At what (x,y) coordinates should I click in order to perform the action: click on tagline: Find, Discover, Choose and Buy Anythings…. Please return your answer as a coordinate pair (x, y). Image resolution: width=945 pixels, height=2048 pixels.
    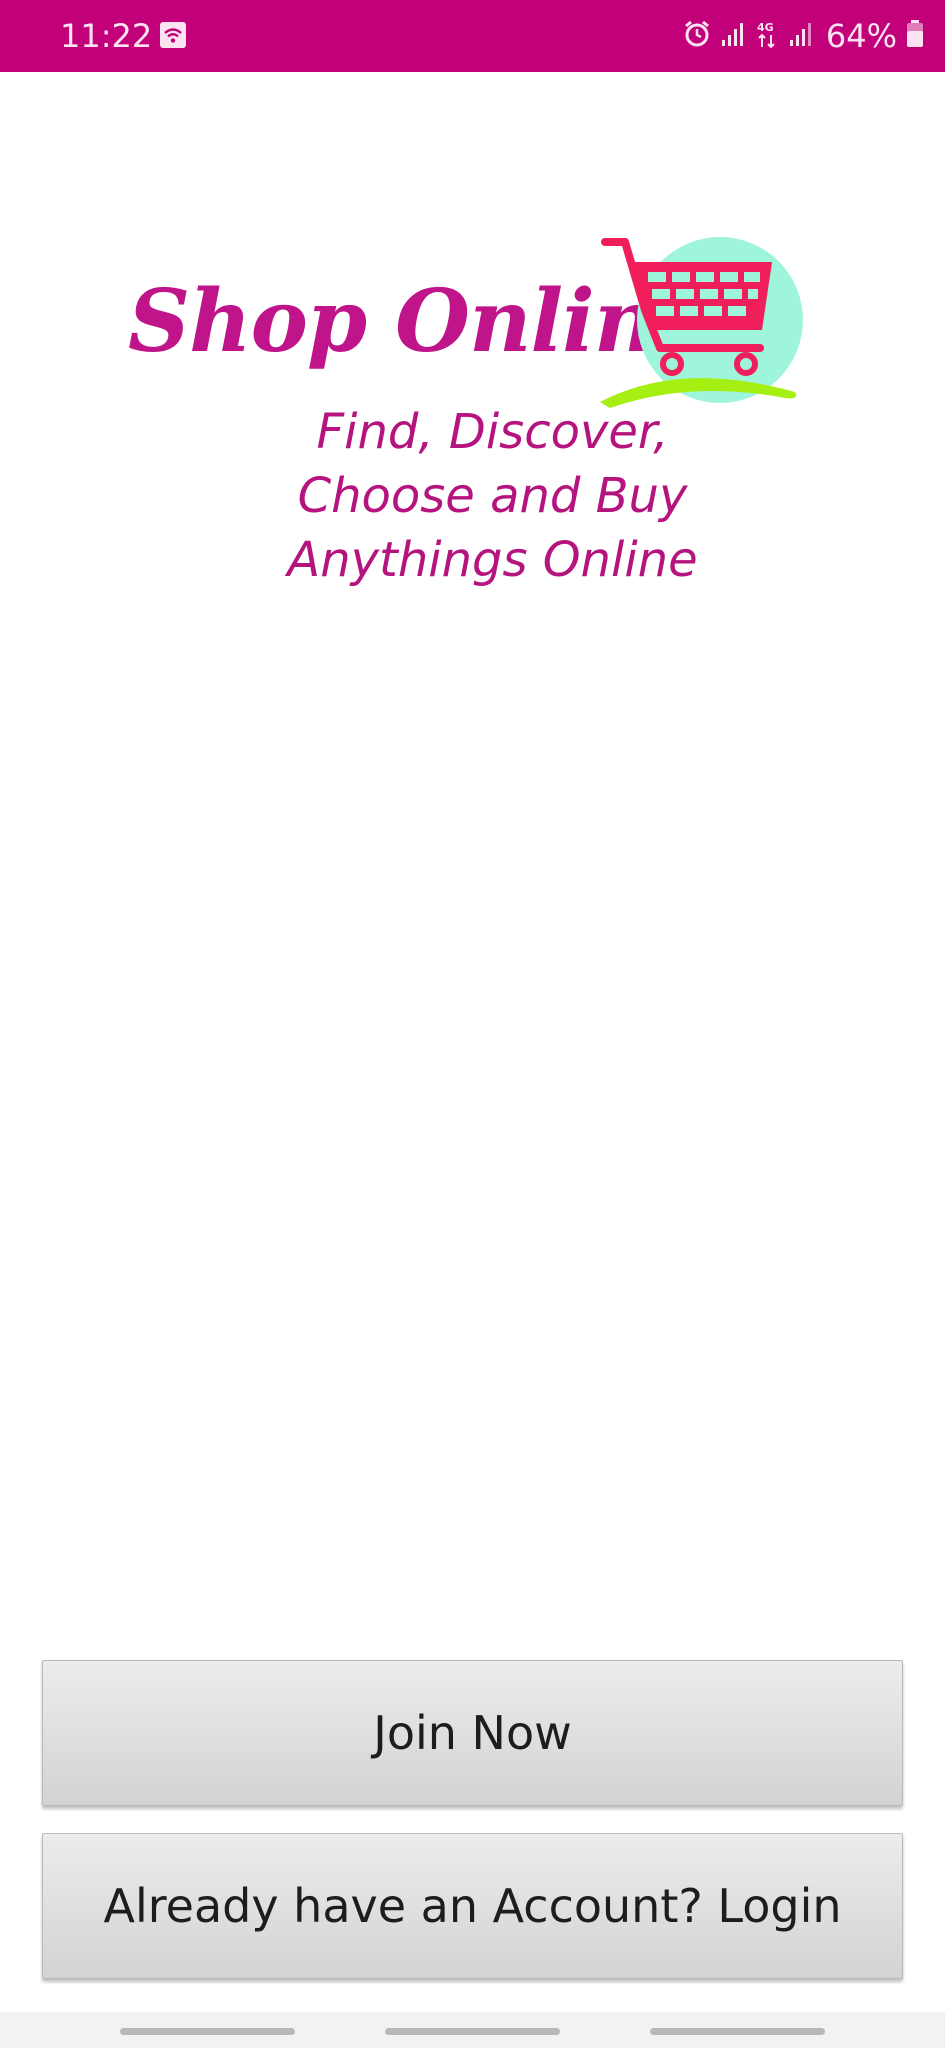
    Looking at the image, I should click on (472, 496).